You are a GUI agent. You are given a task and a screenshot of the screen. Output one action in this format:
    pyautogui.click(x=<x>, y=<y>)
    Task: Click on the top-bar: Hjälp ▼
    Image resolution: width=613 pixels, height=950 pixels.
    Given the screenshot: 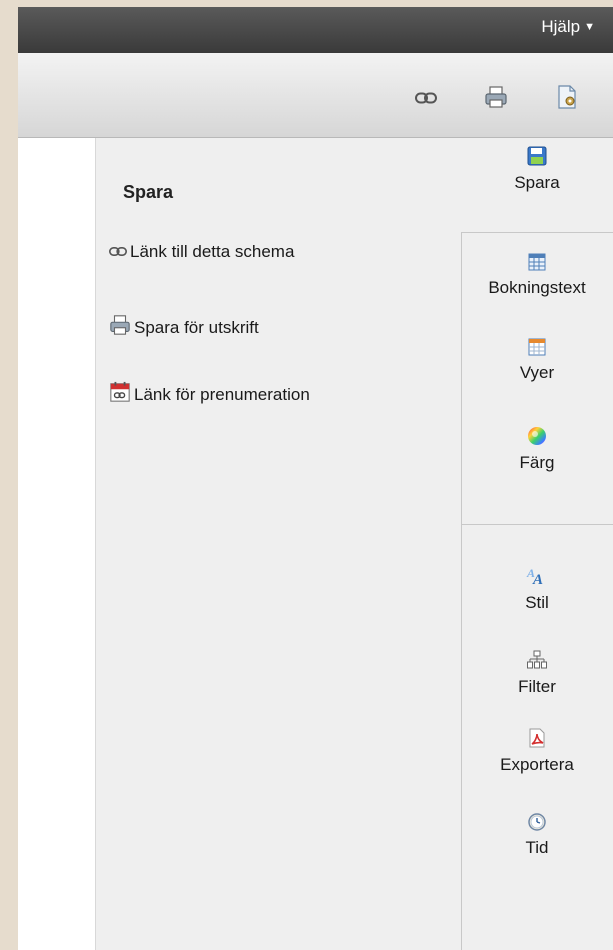 What is the action you would take?
    pyautogui.click(x=315, y=30)
    